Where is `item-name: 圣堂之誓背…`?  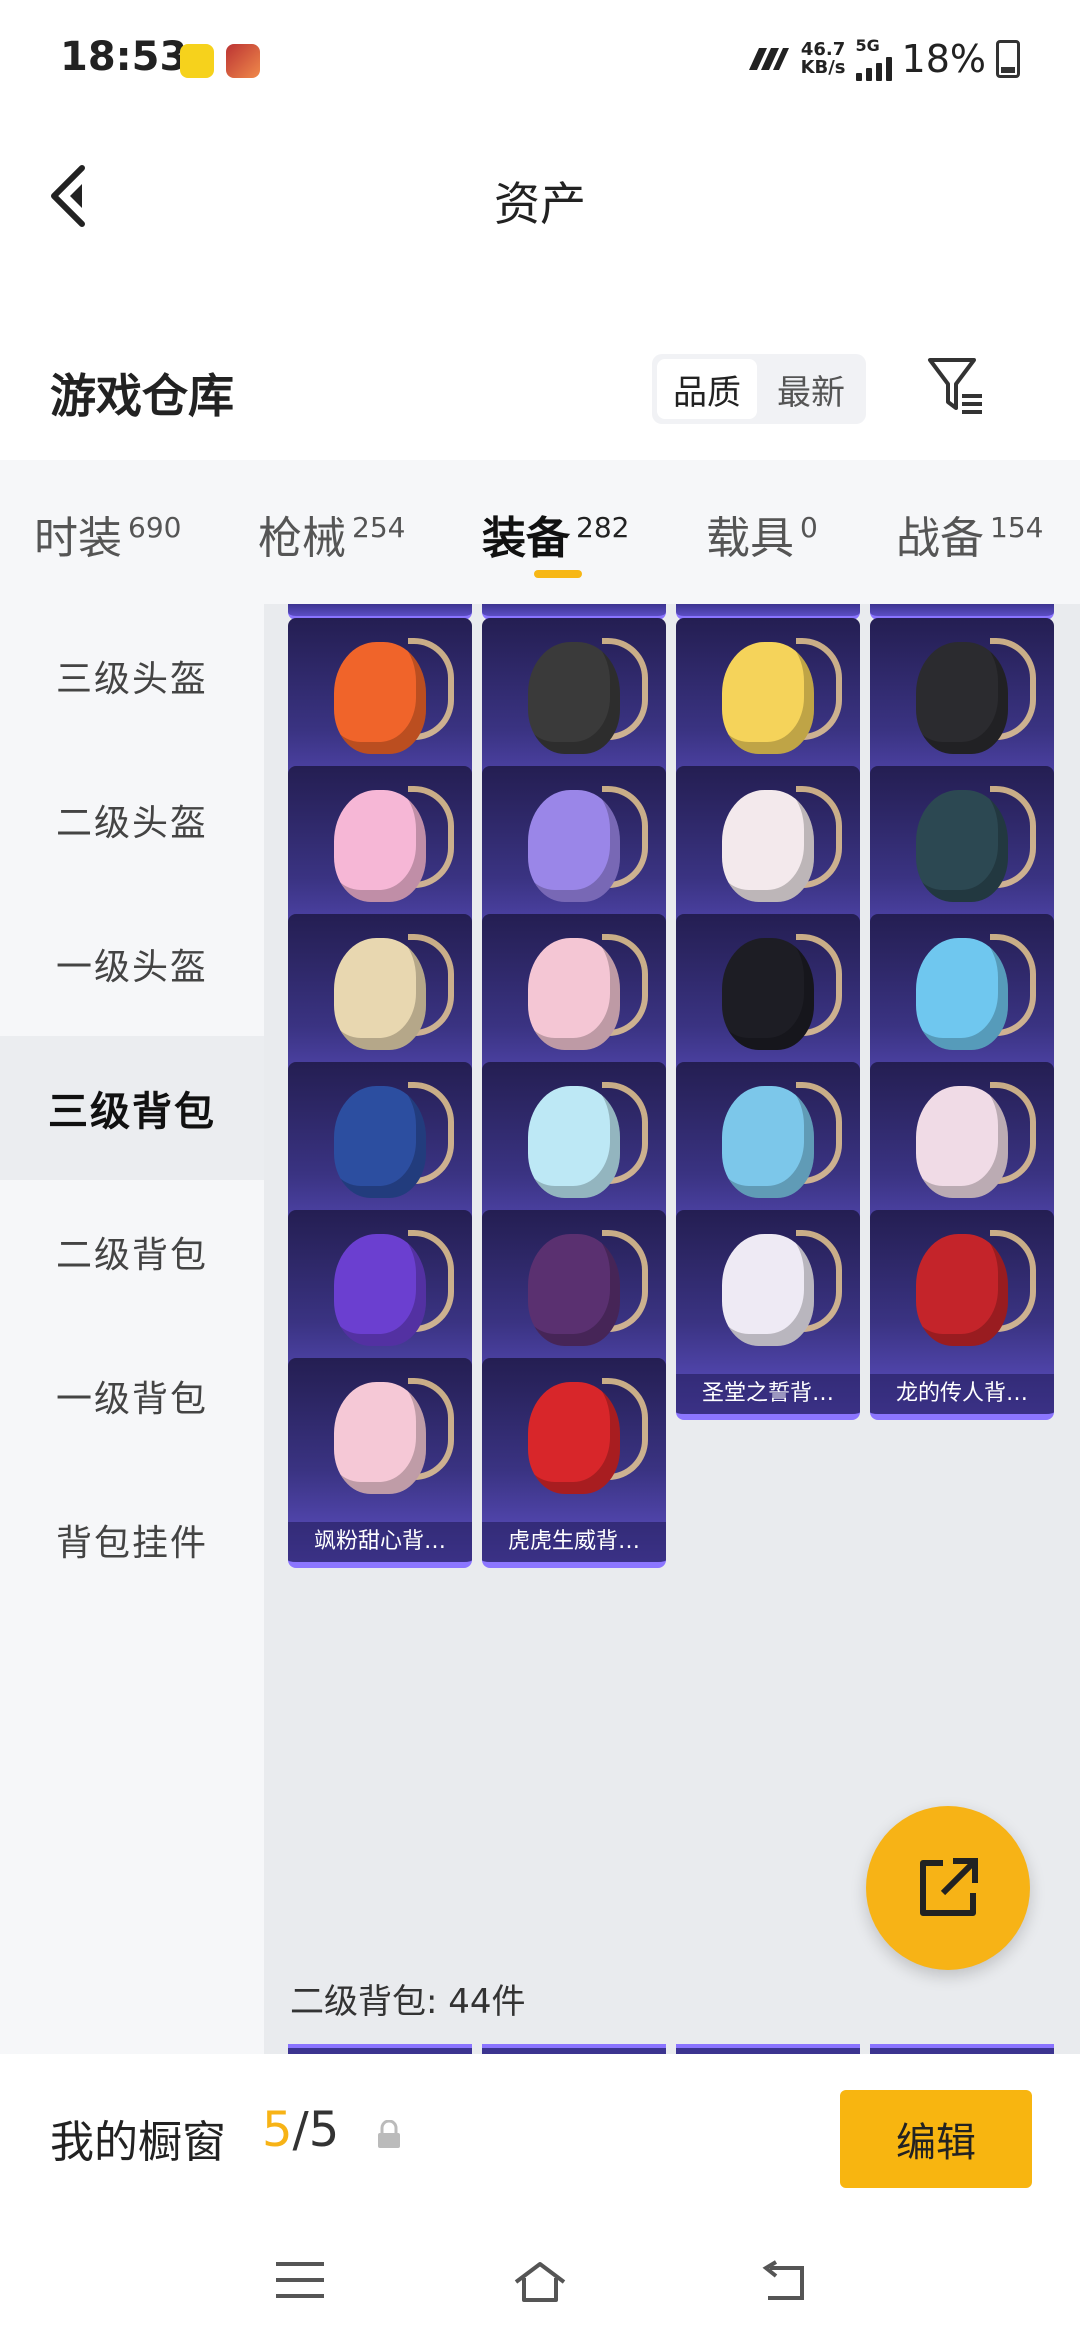 item-name: 圣堂之誓背… is located at coordinates (768, 1394).